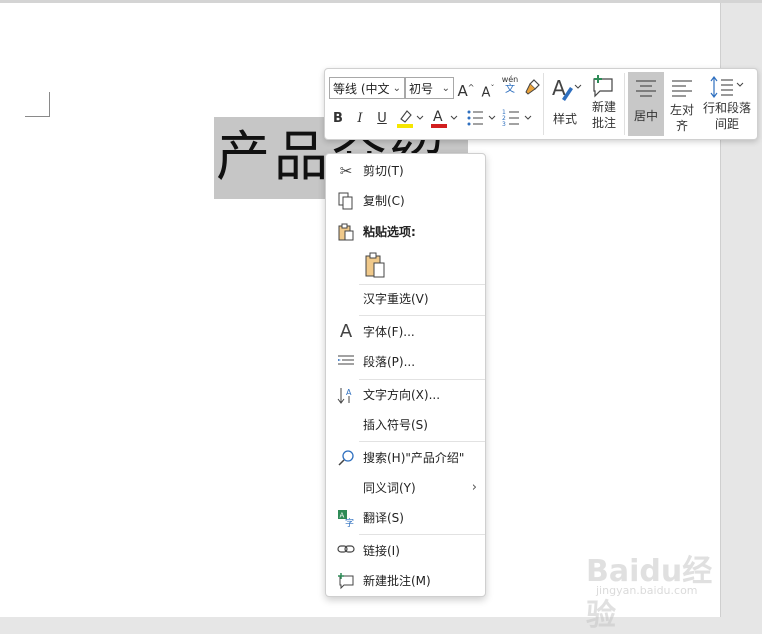 Image resolution: width=762 pixels, height=634 pixels. I want to click on new-comment-button: 新建 批注, so click(604, 104).